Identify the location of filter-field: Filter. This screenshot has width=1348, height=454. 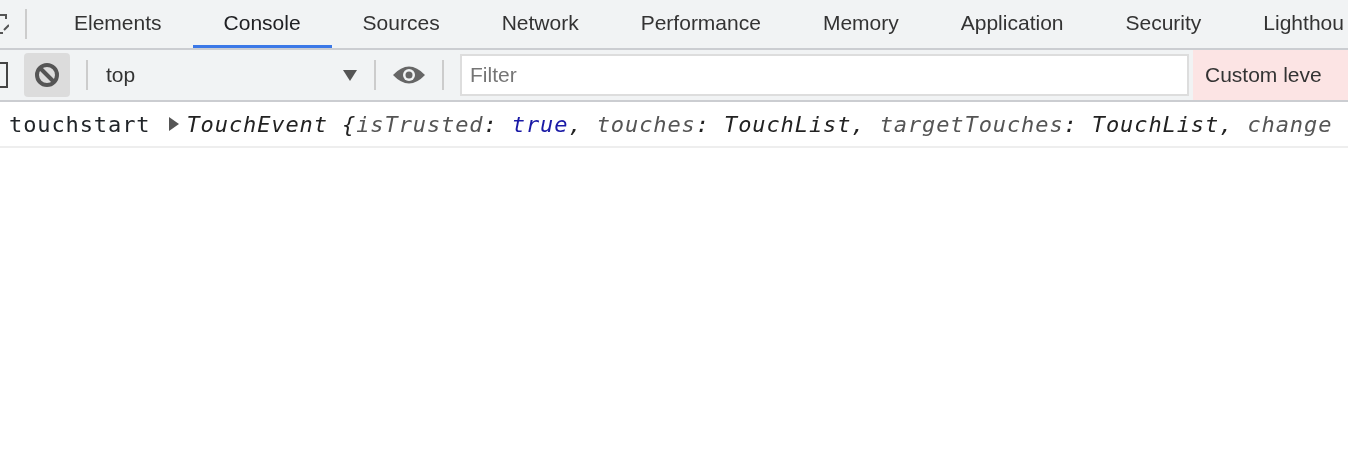
(824, 75).